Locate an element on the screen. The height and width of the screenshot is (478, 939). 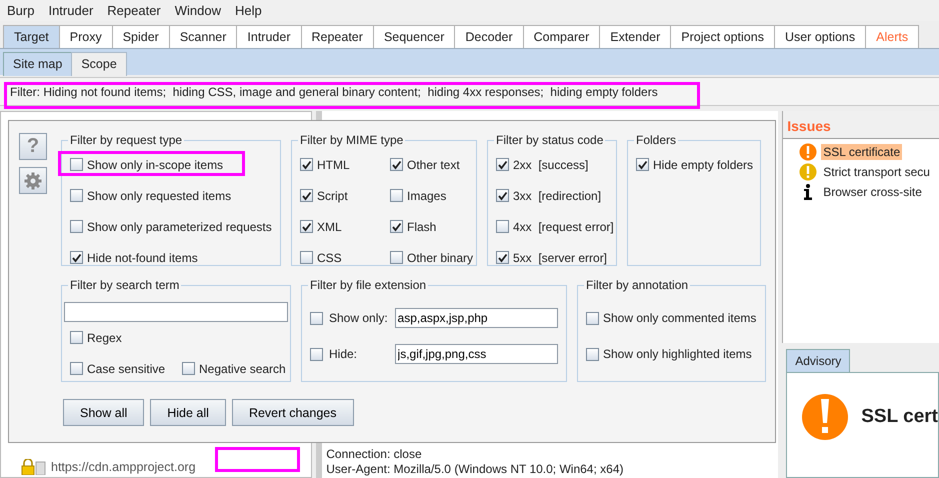
checkbox-label: 5xx [server error] is located at coordinates (560, 257).